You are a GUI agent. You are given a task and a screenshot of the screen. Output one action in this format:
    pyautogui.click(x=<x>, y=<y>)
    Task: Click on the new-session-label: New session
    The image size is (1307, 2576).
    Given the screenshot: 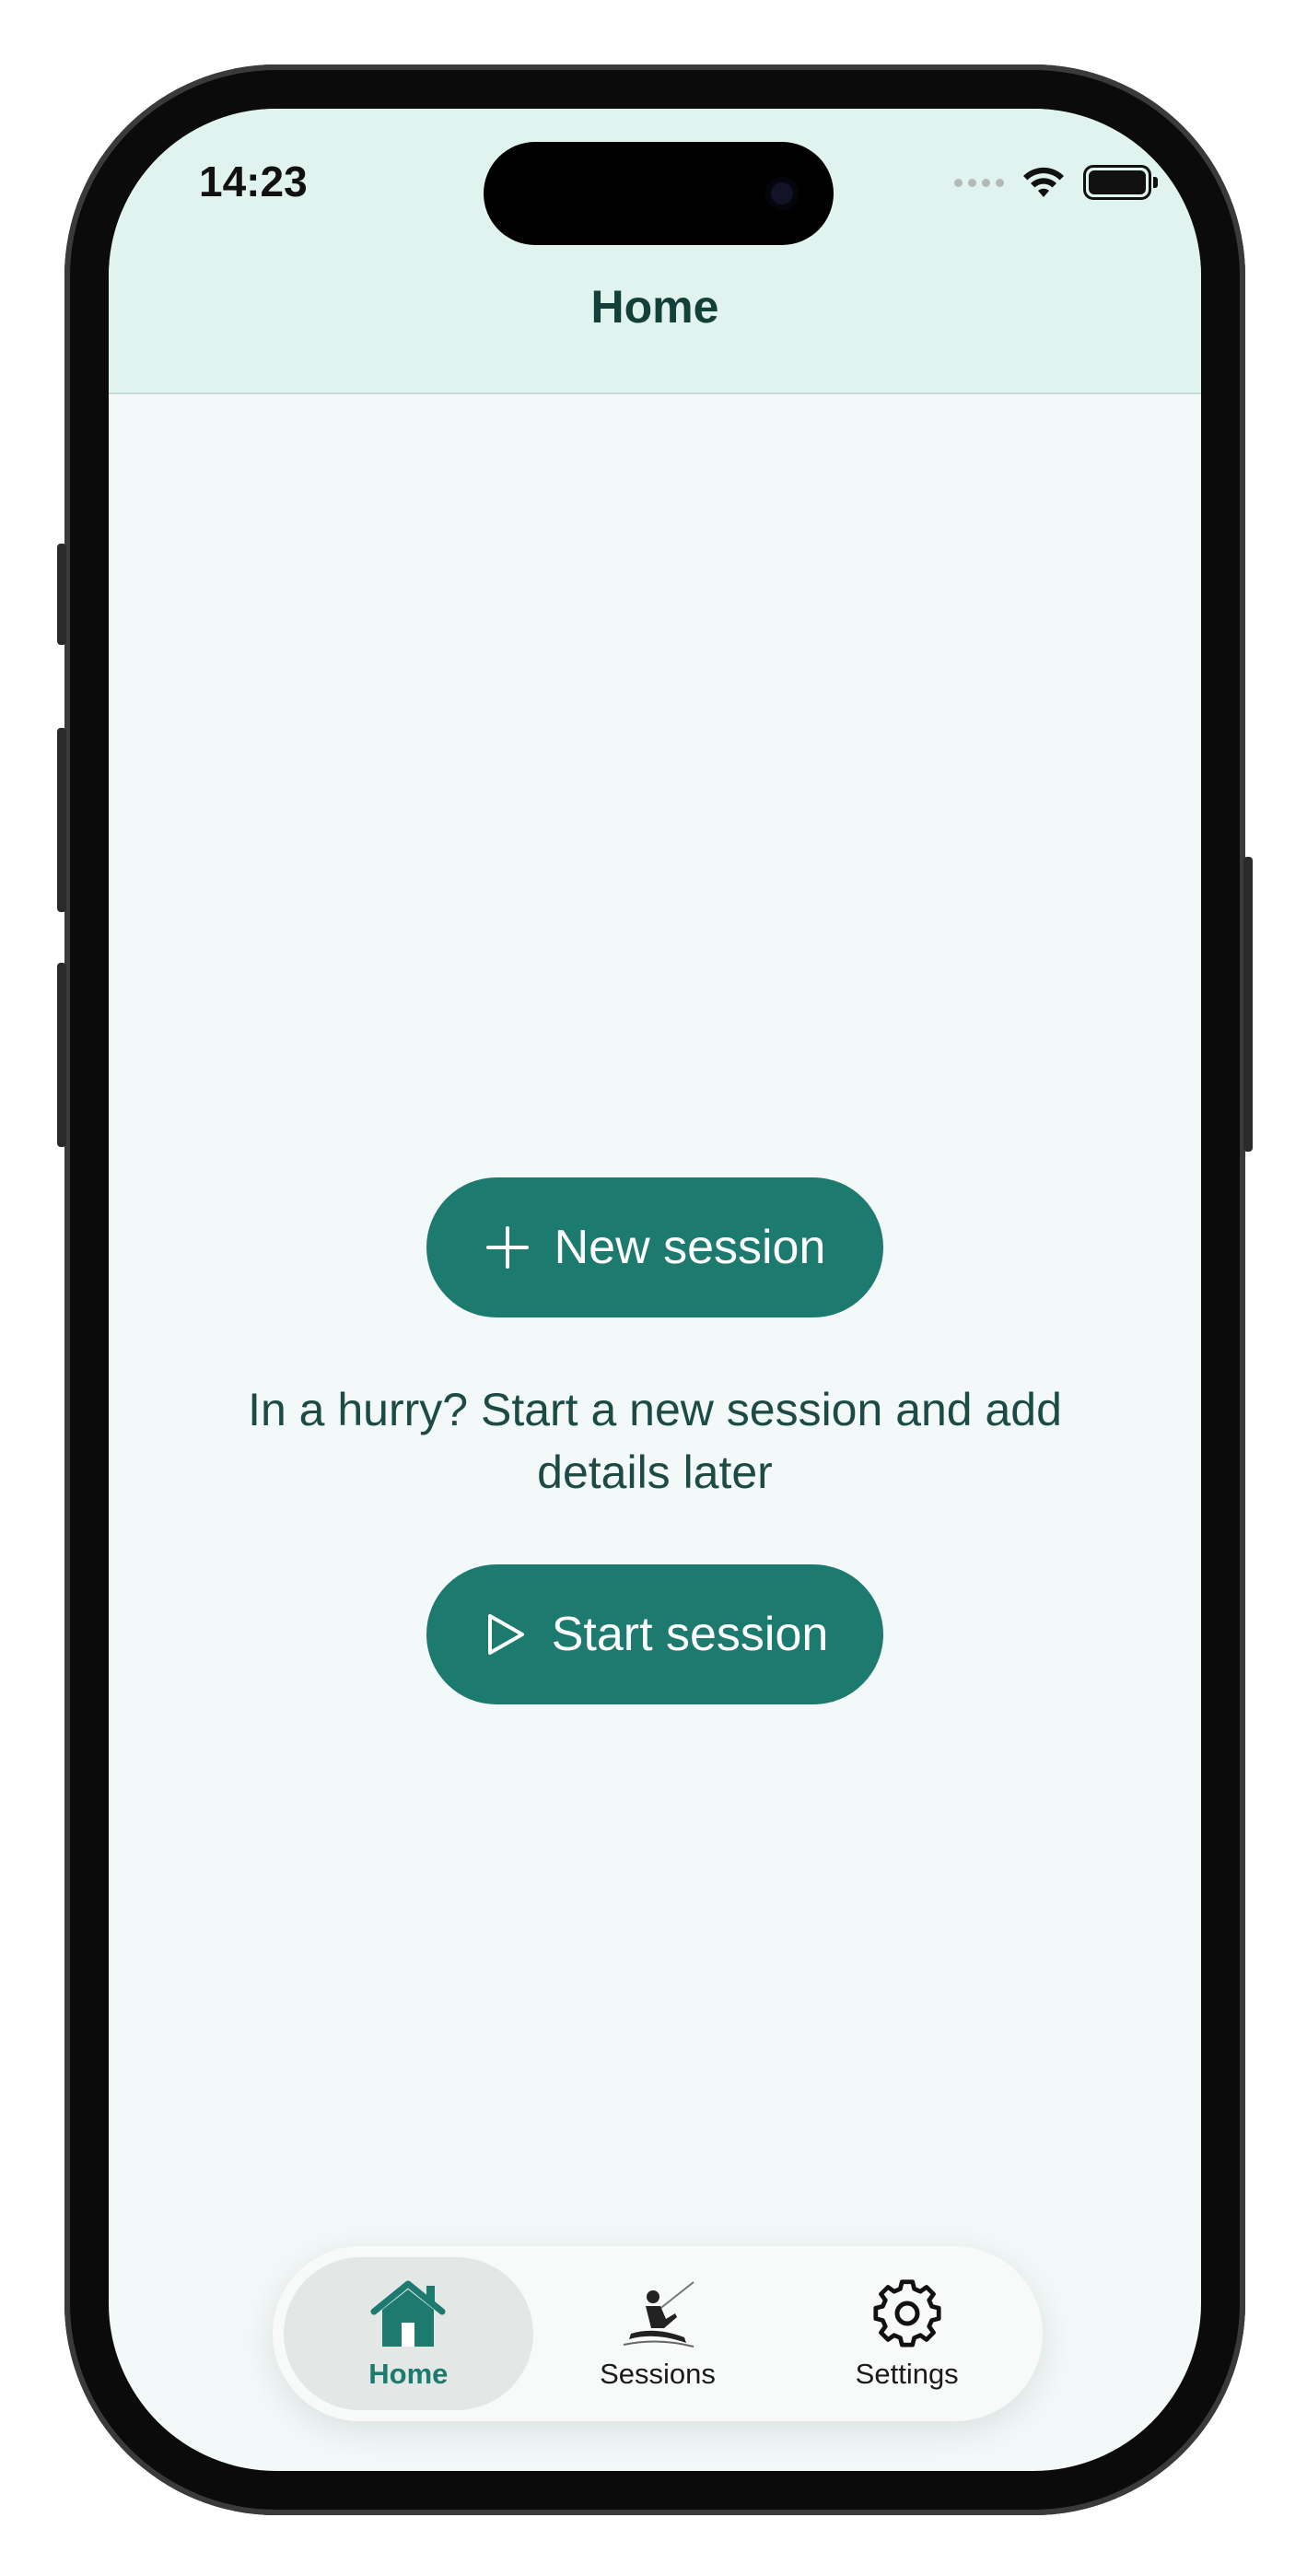 What is the action you would take?
    pyautogui.click(x=690, y=1247)
    